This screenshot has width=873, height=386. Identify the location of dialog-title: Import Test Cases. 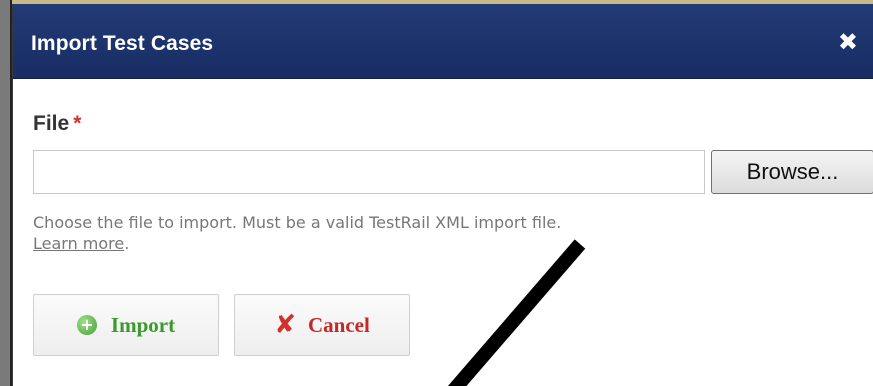
(122, 43).